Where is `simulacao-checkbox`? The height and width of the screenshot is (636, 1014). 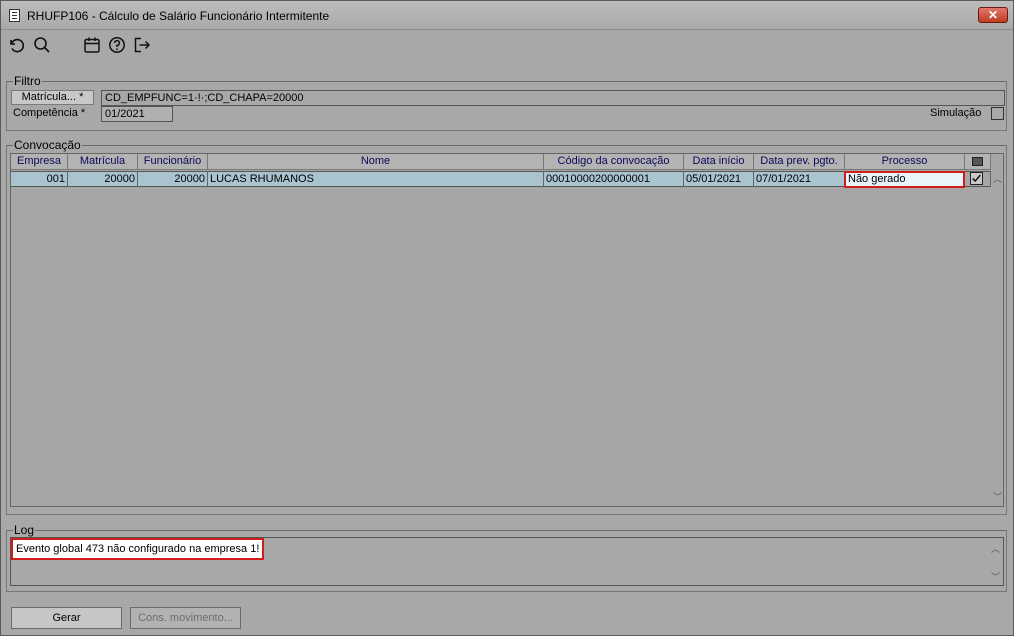 simulacao-checkbox is located at coordinates (997, 113).